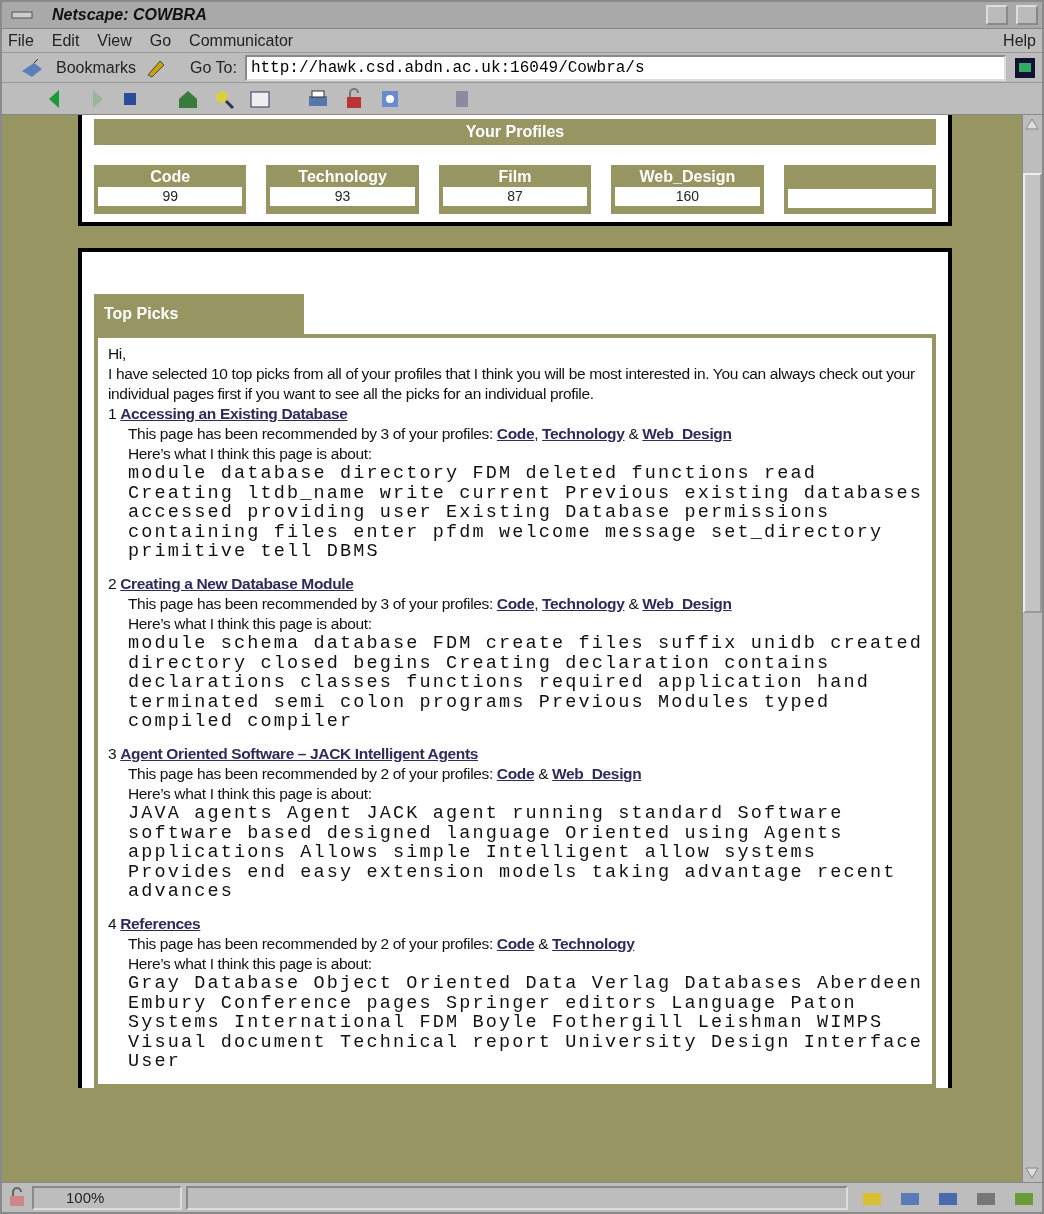  Describe the element at coordinates (21, 40) in the screenshot. I see `menu-item: File` at that location.